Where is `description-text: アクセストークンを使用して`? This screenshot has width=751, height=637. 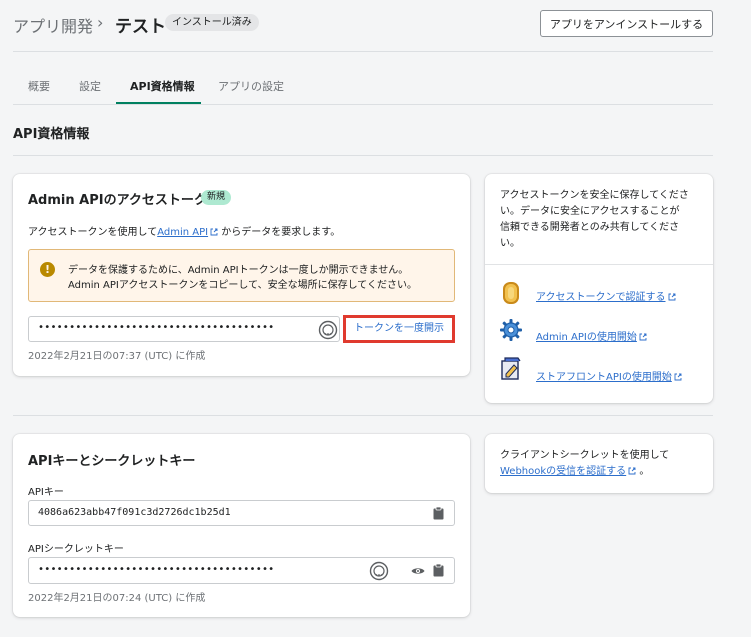 description-text: アクセストークンを使用して is located at coordinates (93, 232).